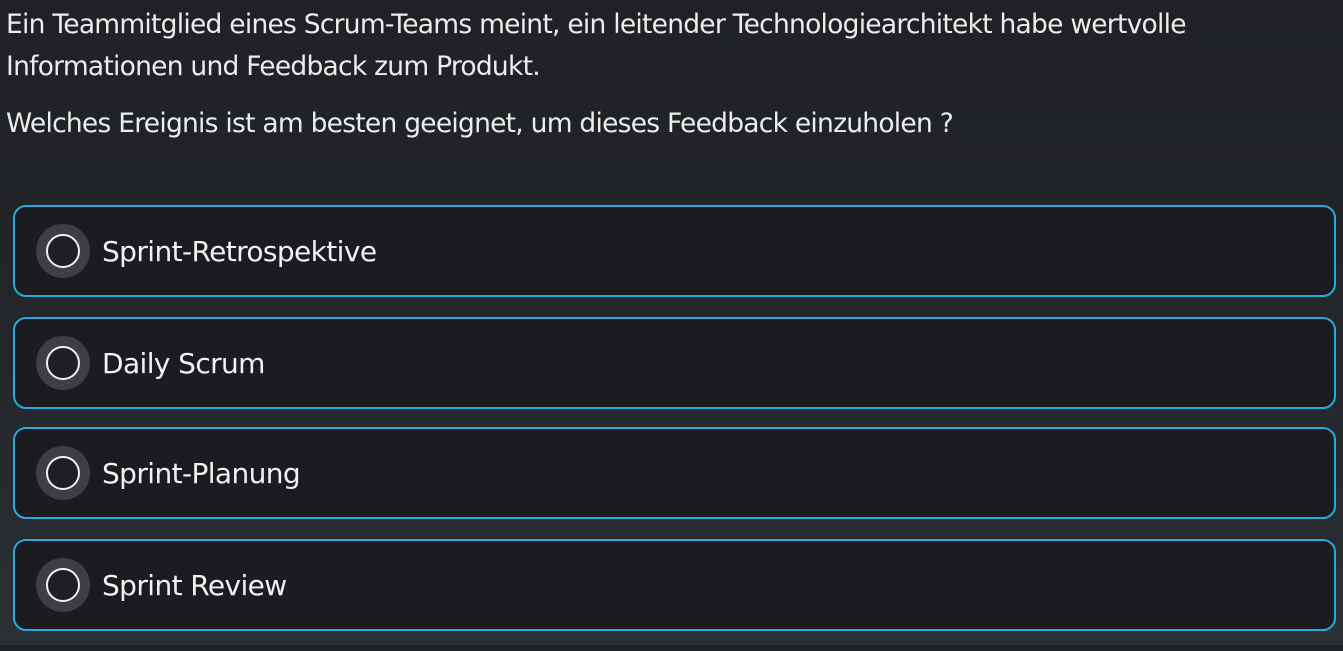 The height and width of the screenshot is (651, 1343). Describe the element at coordinates (674, 363) in the screenshot. I see `option-daily-scrum: Daily Scrum` at that location.